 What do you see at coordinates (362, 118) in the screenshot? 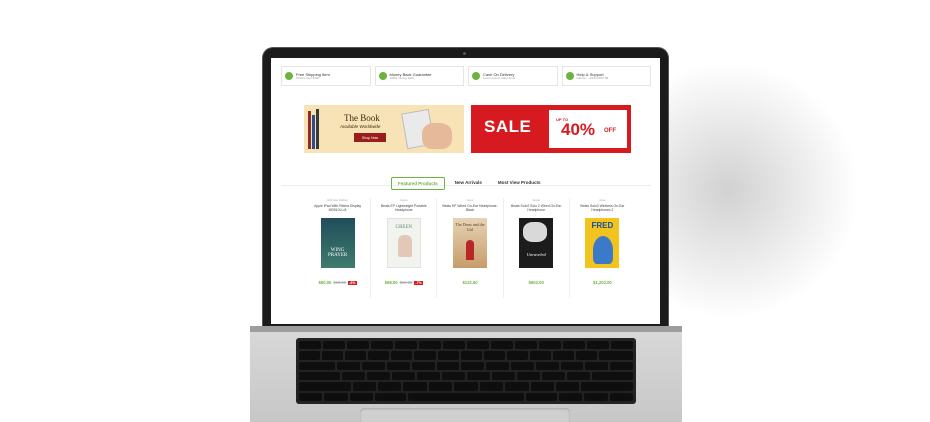
I see `banner-title: The Book` at bounding box center [362, 118].